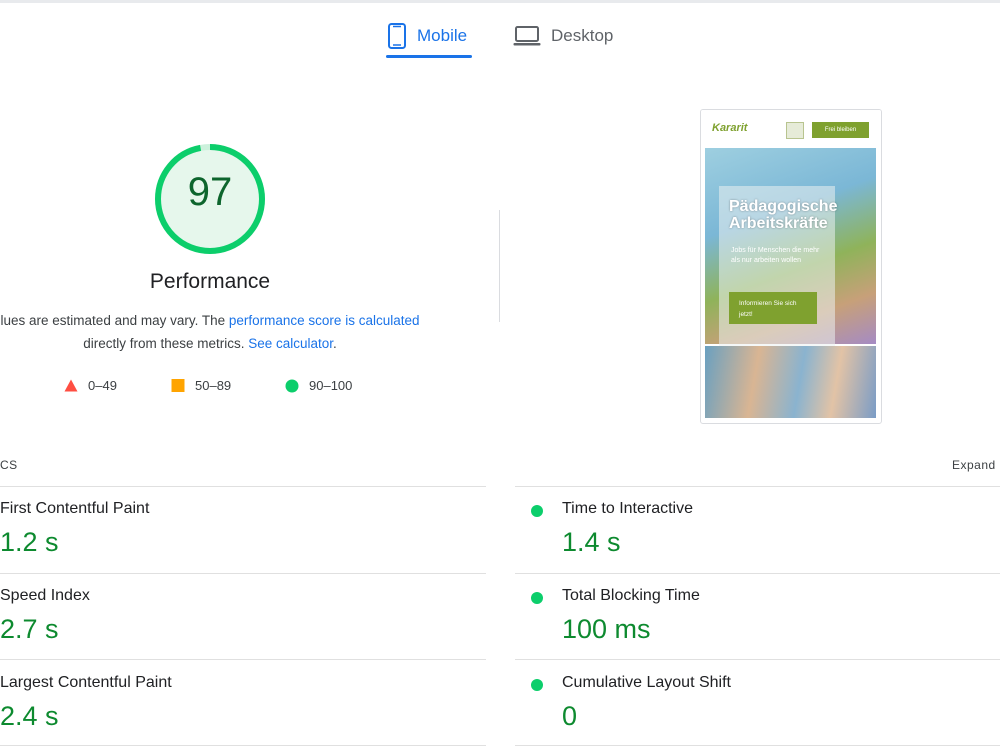 The height and width of the screenshot is (750, 1000). What do you see at coordinates (570, 716) in the screenshot?
I see `metric-value: 0` at bounding box center [570, 716].